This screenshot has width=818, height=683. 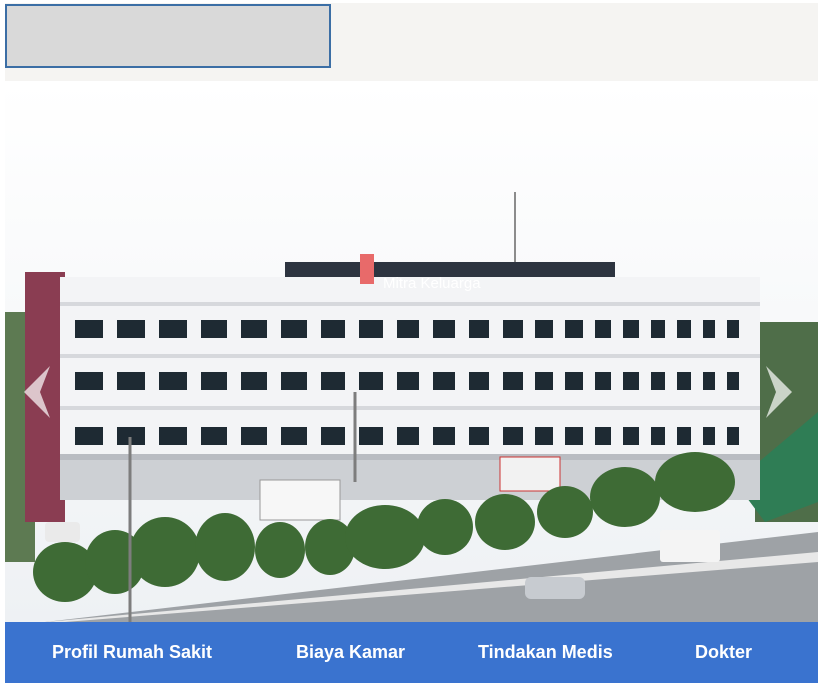 I want to click on slider-next-button, so click(x=780, y=392).